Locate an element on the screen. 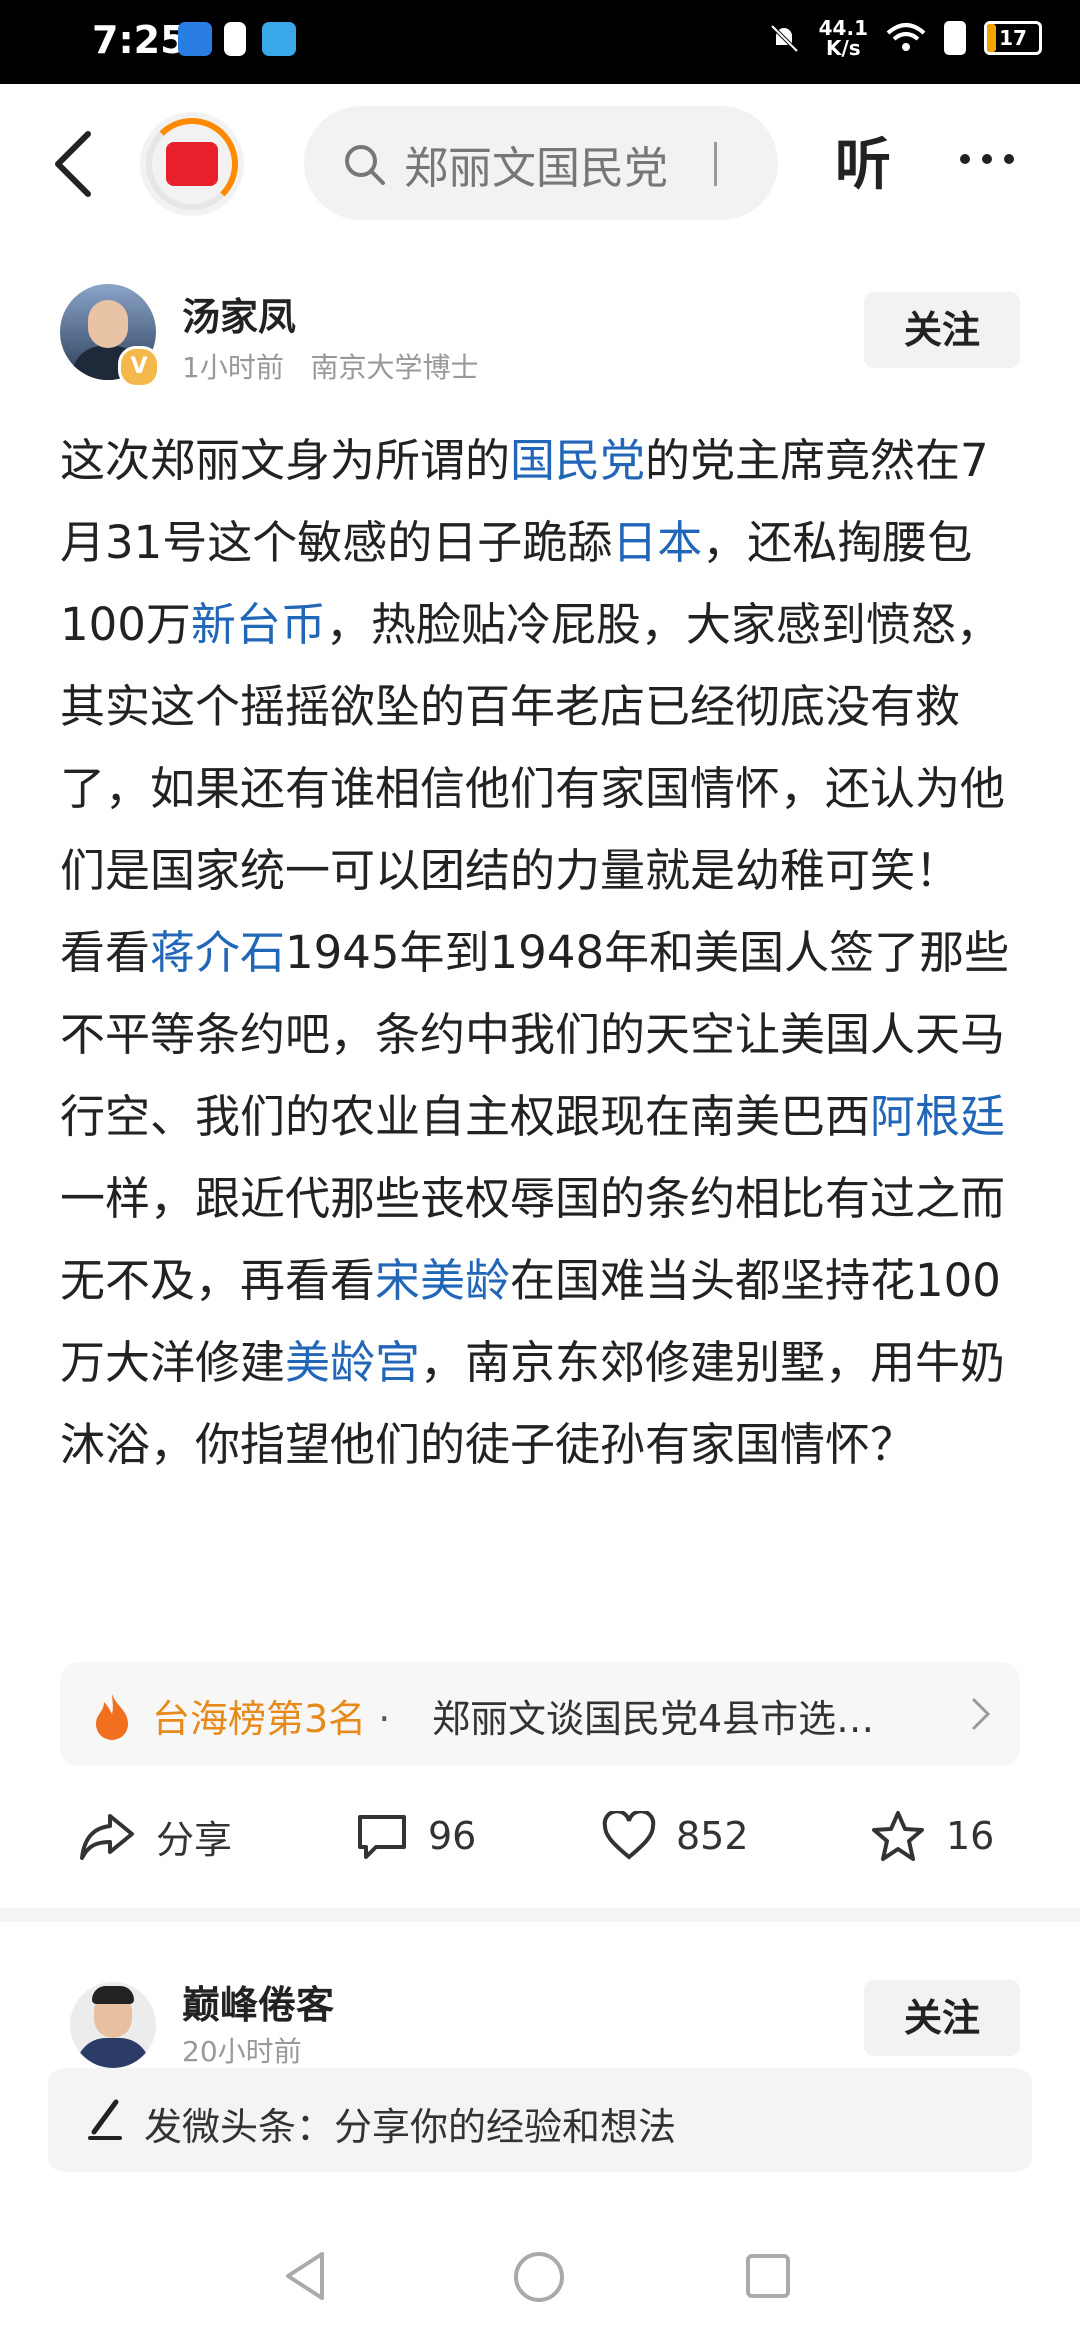 This screenshot has width=1080, height=2340. top-header: 郑丽文国民党 听 is located at coordinates (540, 164).